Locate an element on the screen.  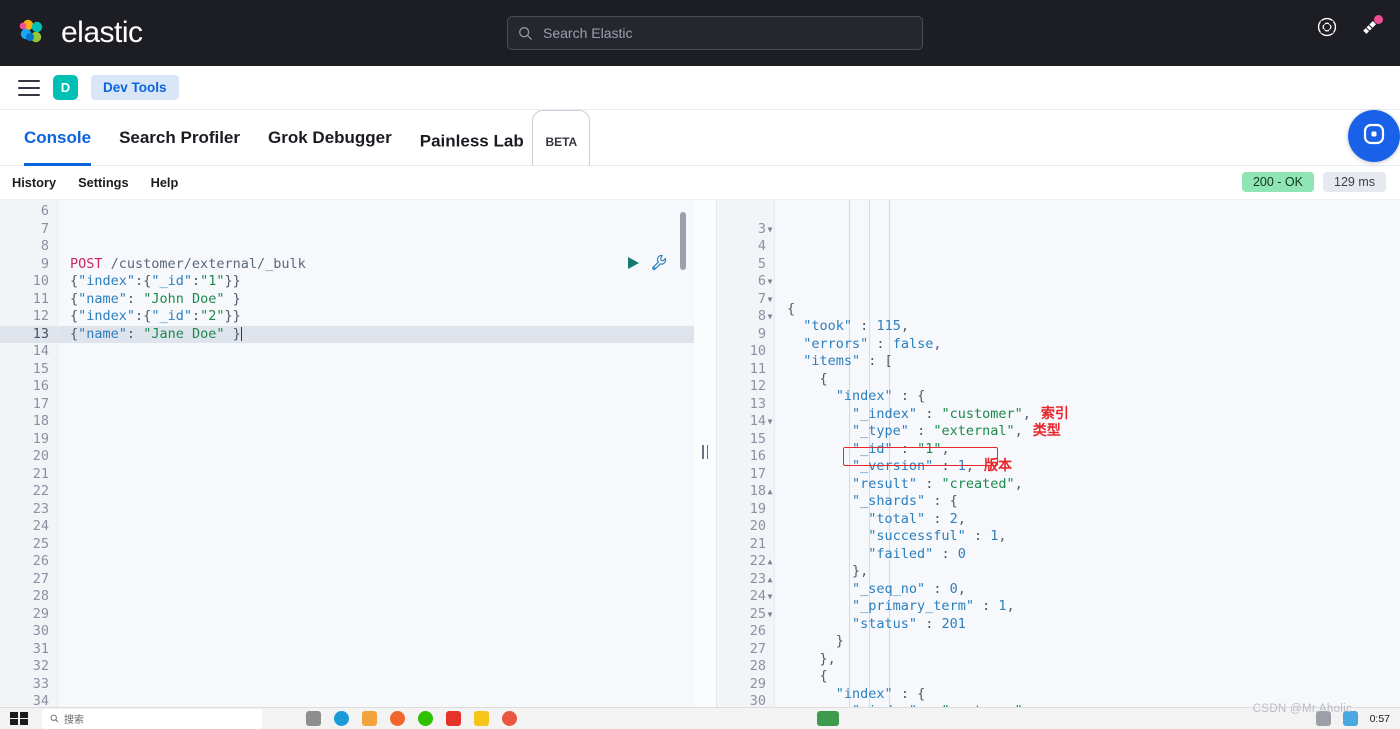
tab-grok-debugger: Grok Debugger is located at coordinates (330, 138).